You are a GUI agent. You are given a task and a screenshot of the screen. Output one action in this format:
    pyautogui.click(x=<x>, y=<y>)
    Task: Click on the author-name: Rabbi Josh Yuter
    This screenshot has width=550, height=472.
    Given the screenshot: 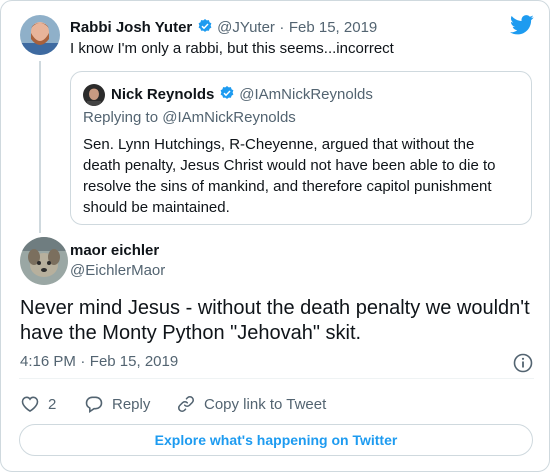 What is the action you would take?
    pyautogui.click(x=131, y=27)
    